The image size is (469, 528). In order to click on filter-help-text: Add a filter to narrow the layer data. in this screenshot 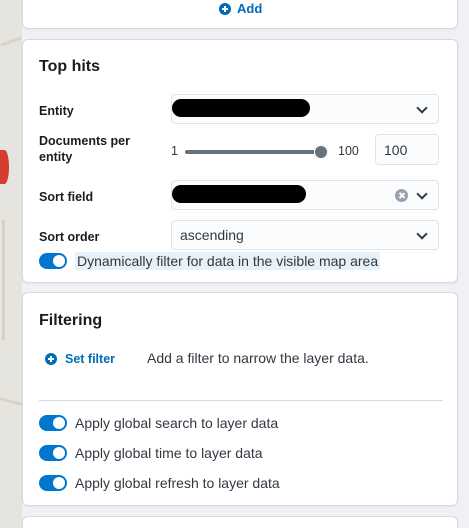, I will do `click(258, 358)`.